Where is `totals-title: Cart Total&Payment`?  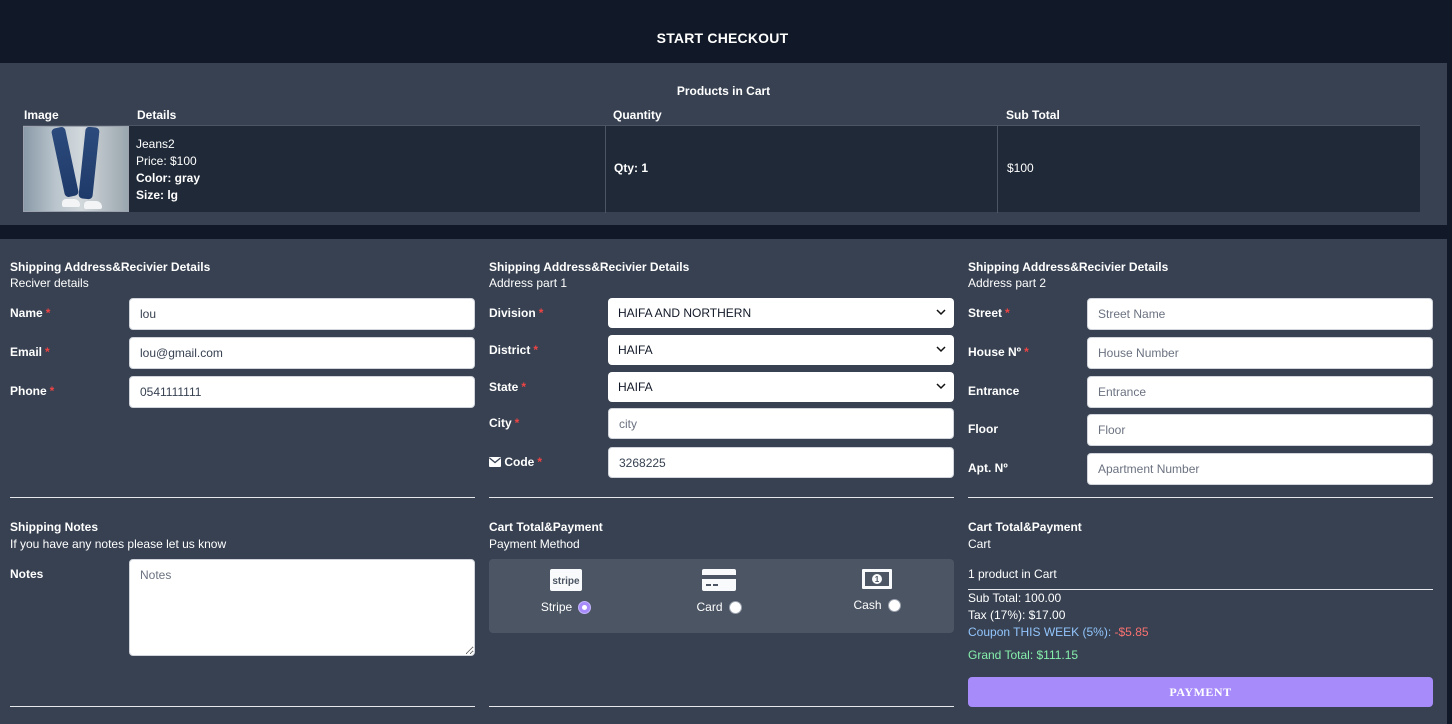
totals-title: Cart Total&Payment is located at coordinates (1025, 527).